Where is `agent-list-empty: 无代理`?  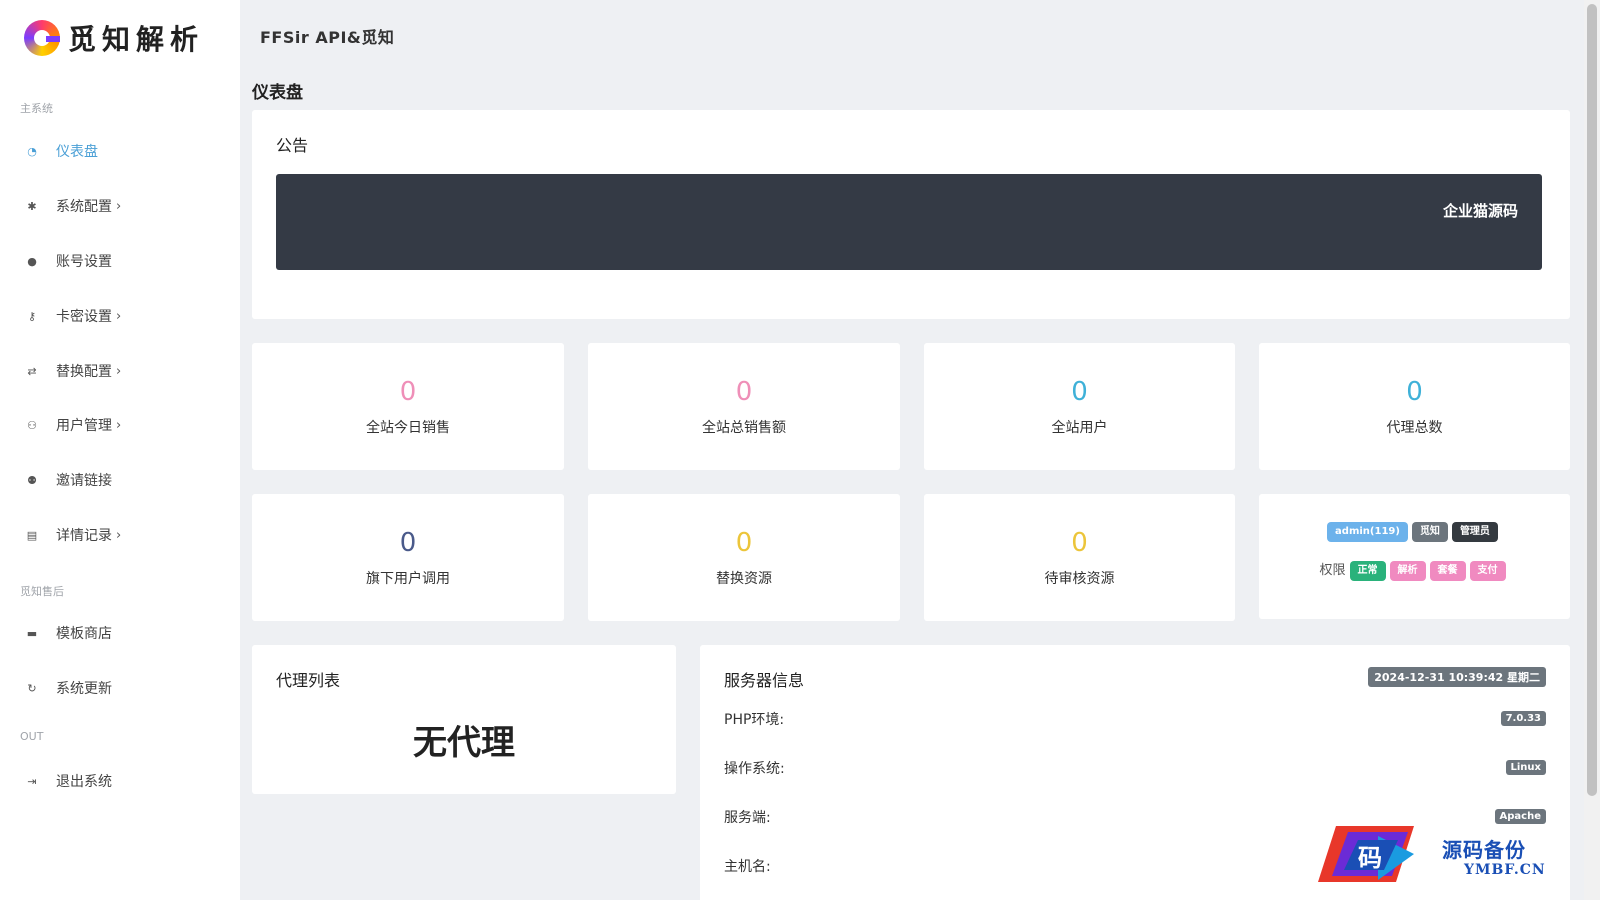
agent-list-empty: 无代理 is located at coordinates (464, 743).